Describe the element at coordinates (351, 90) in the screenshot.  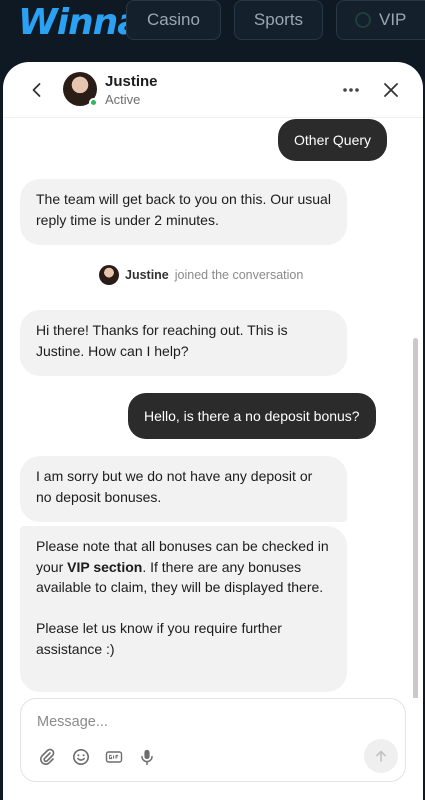
I see `more-icon` at that location.